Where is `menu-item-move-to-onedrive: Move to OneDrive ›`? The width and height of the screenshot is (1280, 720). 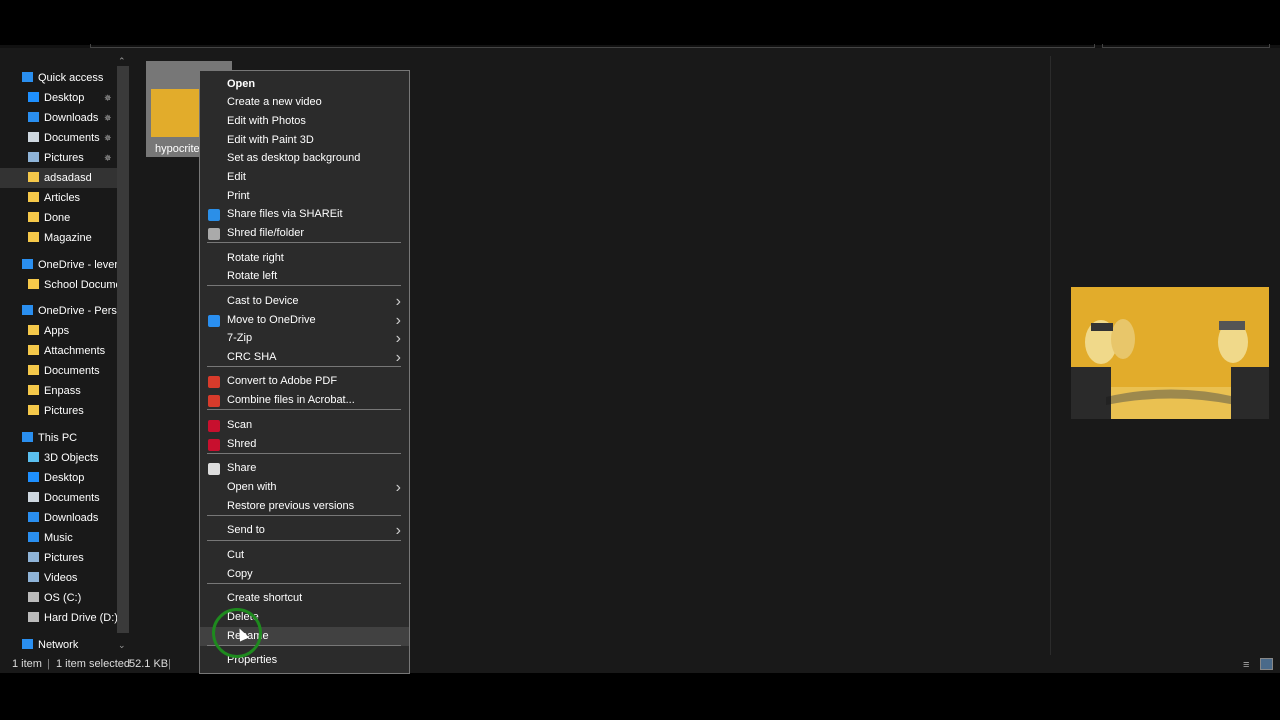
menu-item-move-to-onedrive: Move to OneDrive › is located at coordinates (304, 320).